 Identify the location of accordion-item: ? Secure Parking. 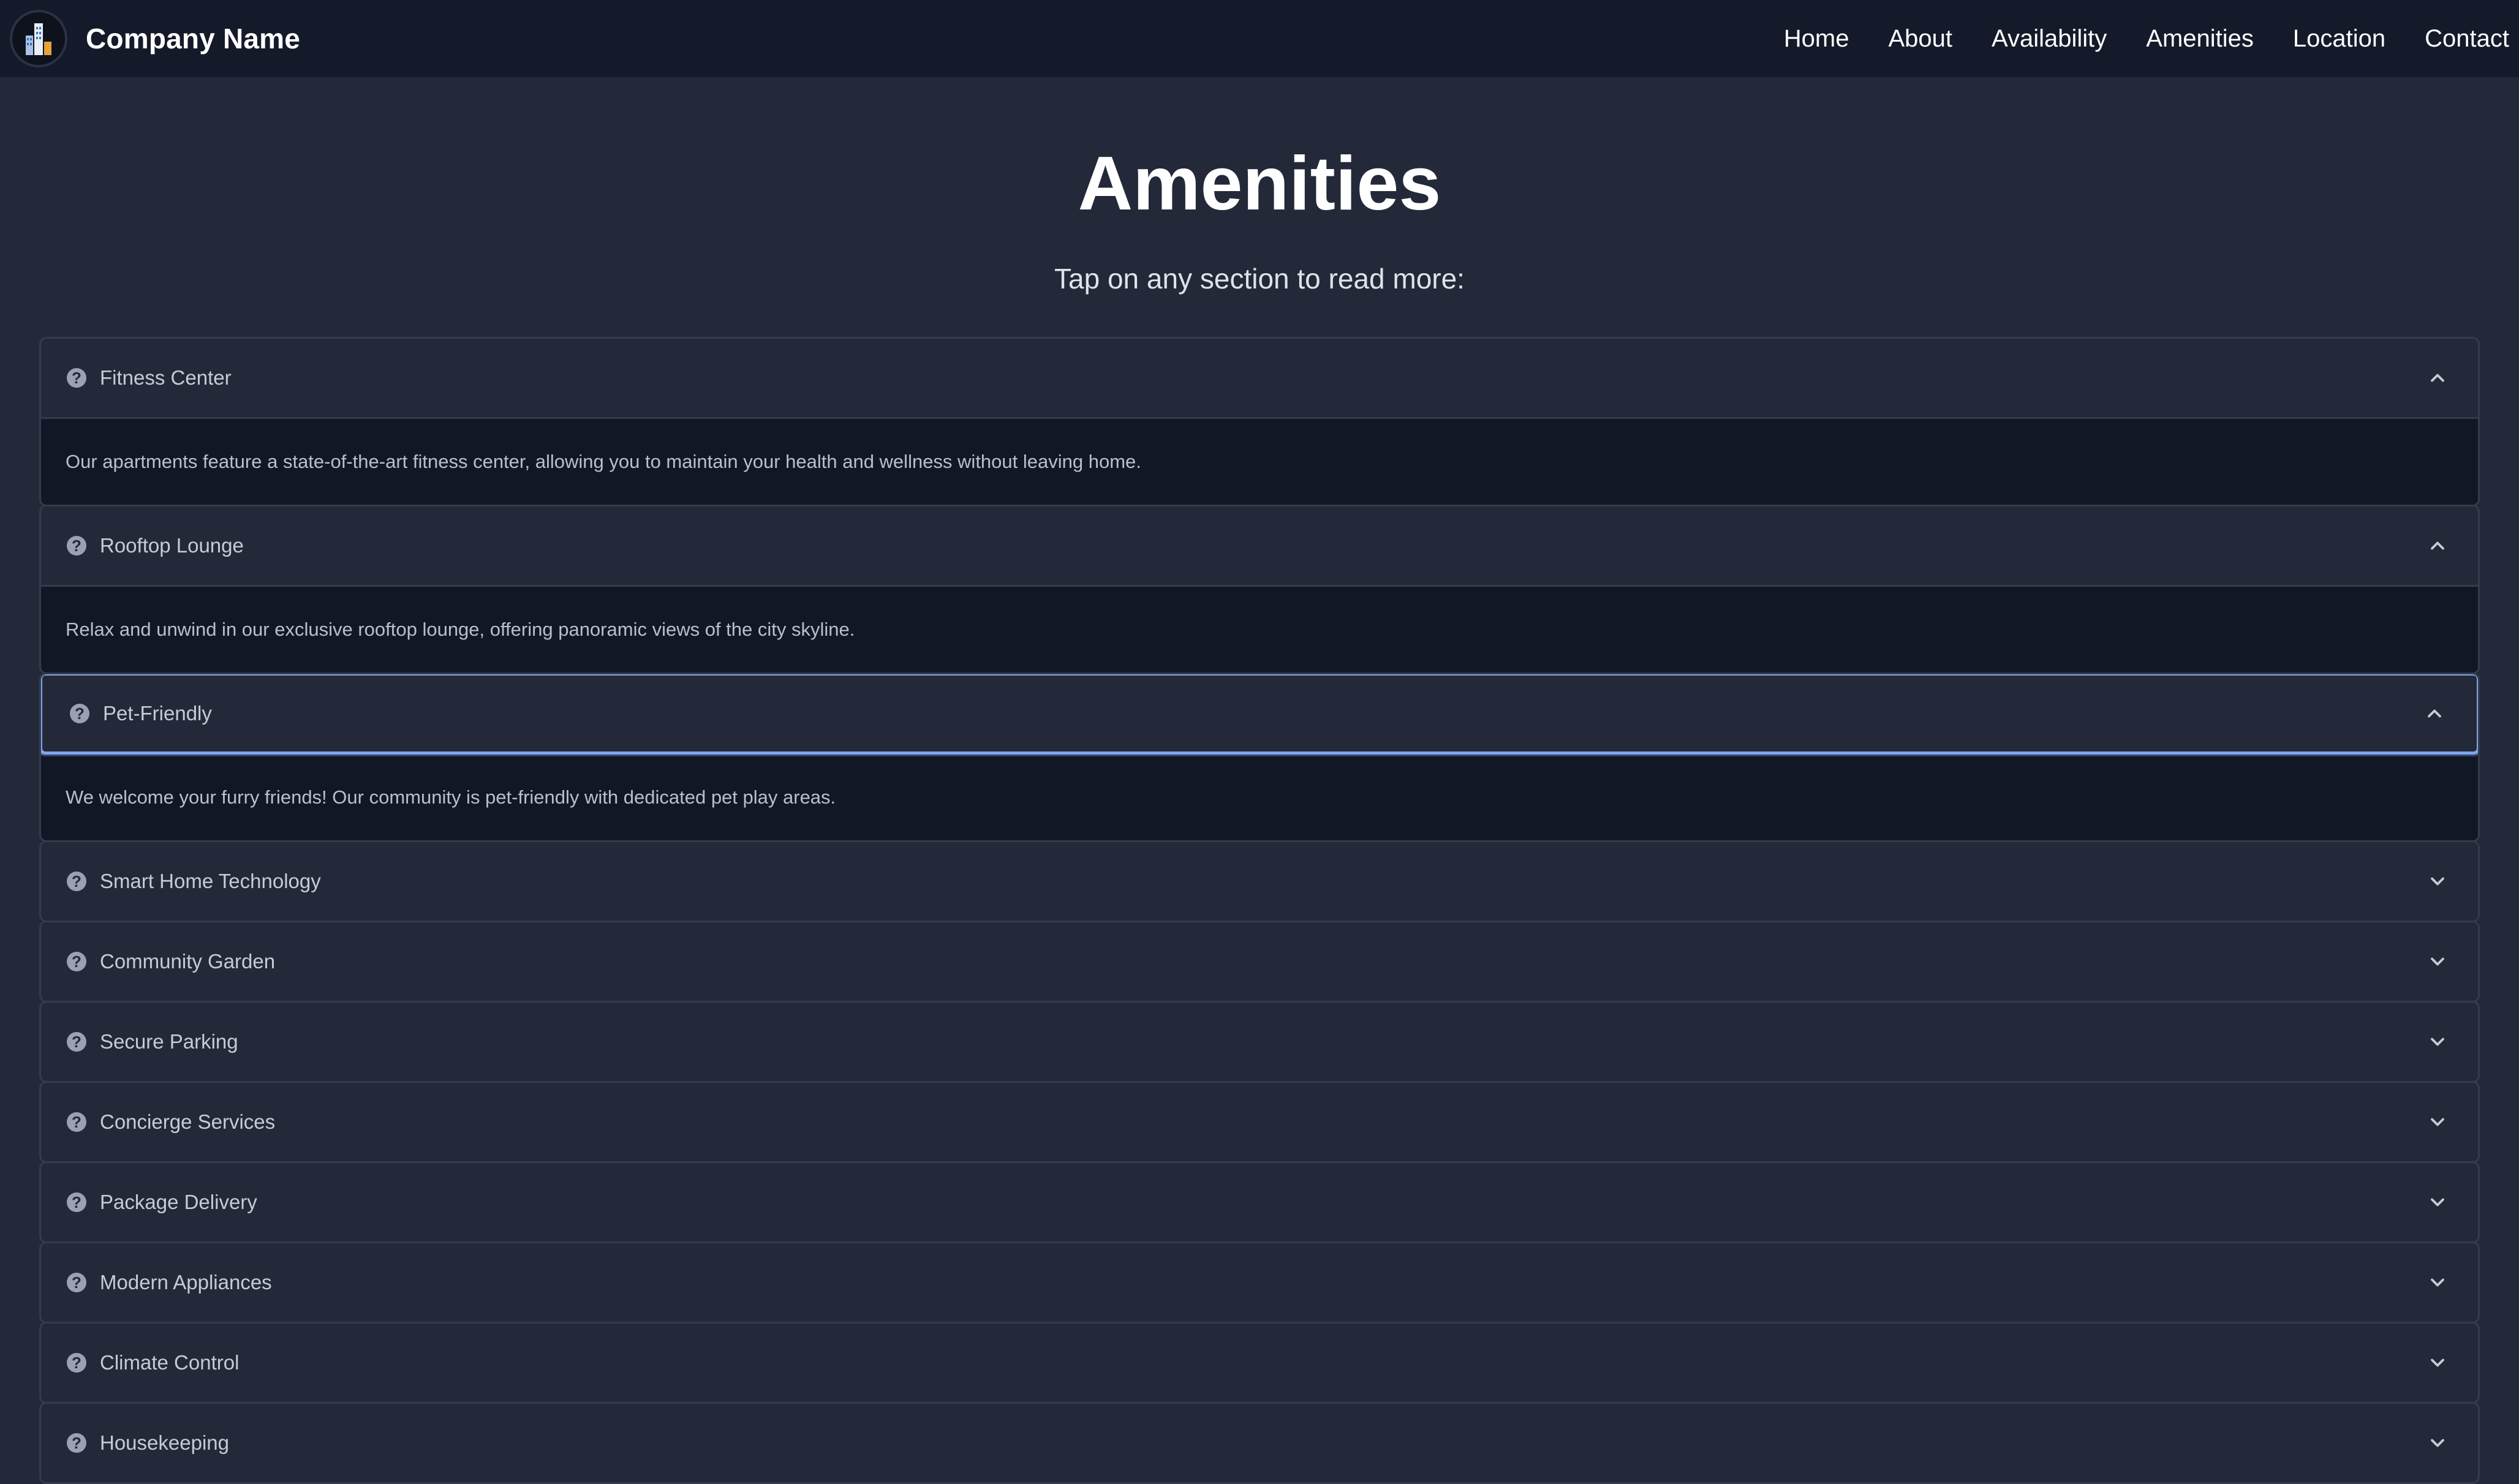
(1259, 1042).